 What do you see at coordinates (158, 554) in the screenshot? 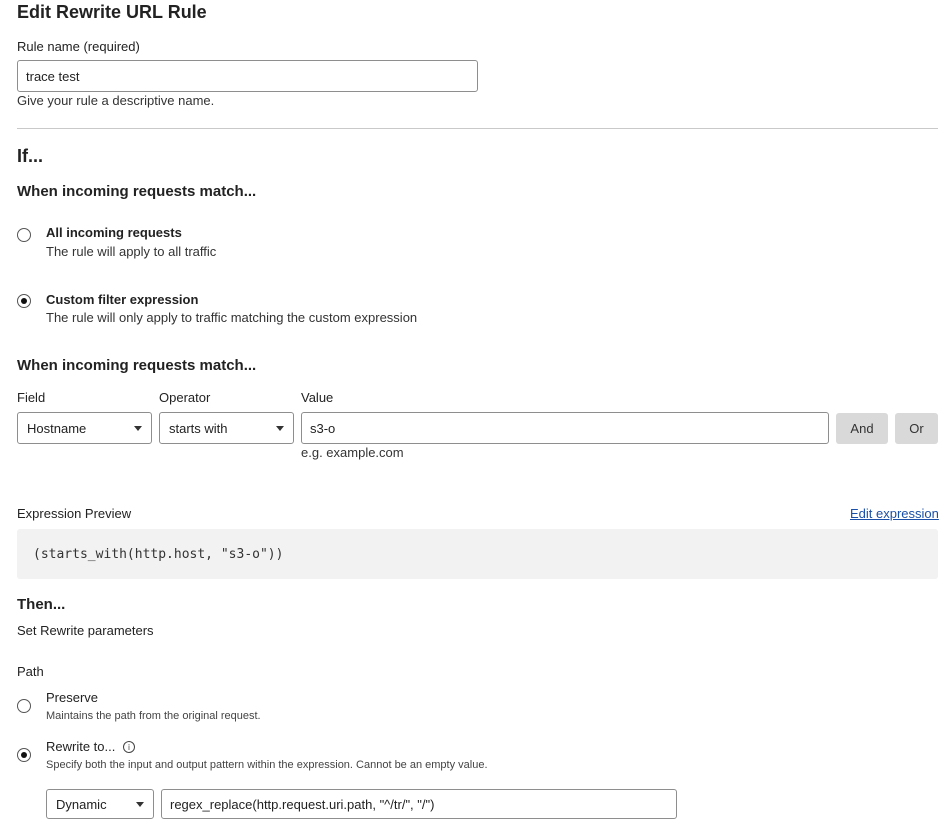
I see `expression-preview-code: (starts_with(http.host, "s3-o"))` at bounding box center [158, 554].